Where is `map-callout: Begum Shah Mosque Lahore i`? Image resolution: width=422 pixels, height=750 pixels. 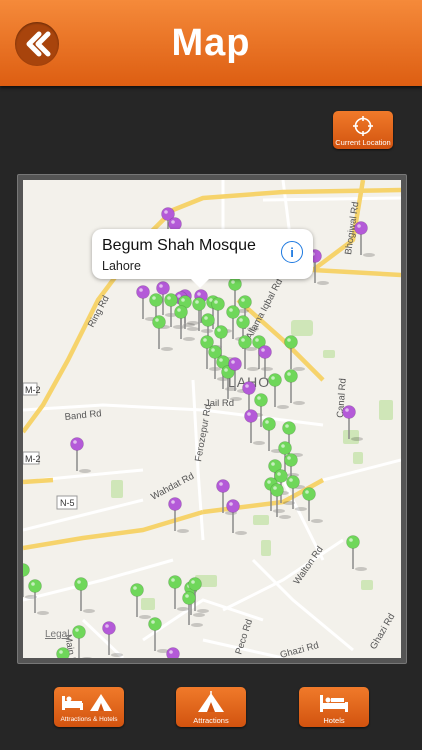
map-callout: Begum Shah Mosque Lahore i is located at coordinates (202, 258).